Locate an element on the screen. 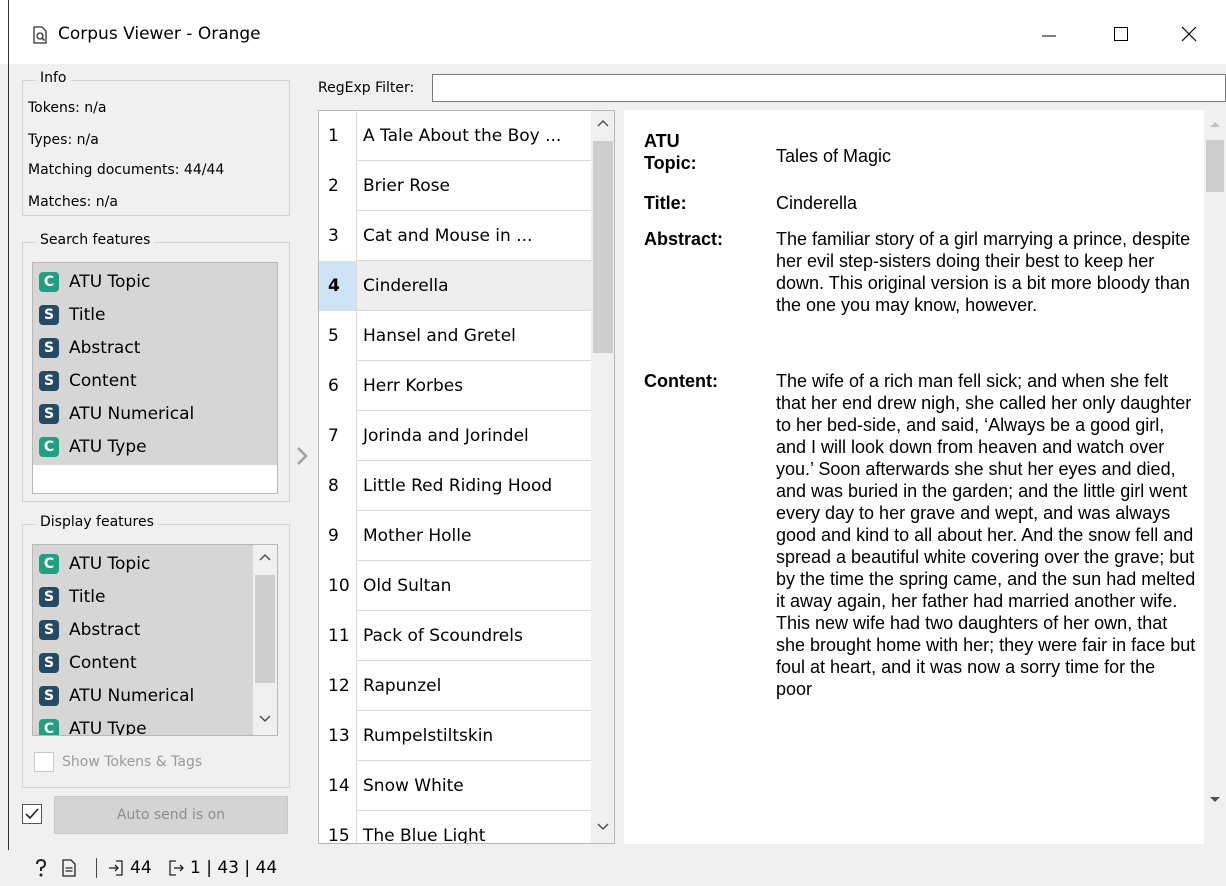 This screenshot has height=886, width=1226. search-feature-item: S ATU Numerical is located at coordinates (116, 414).